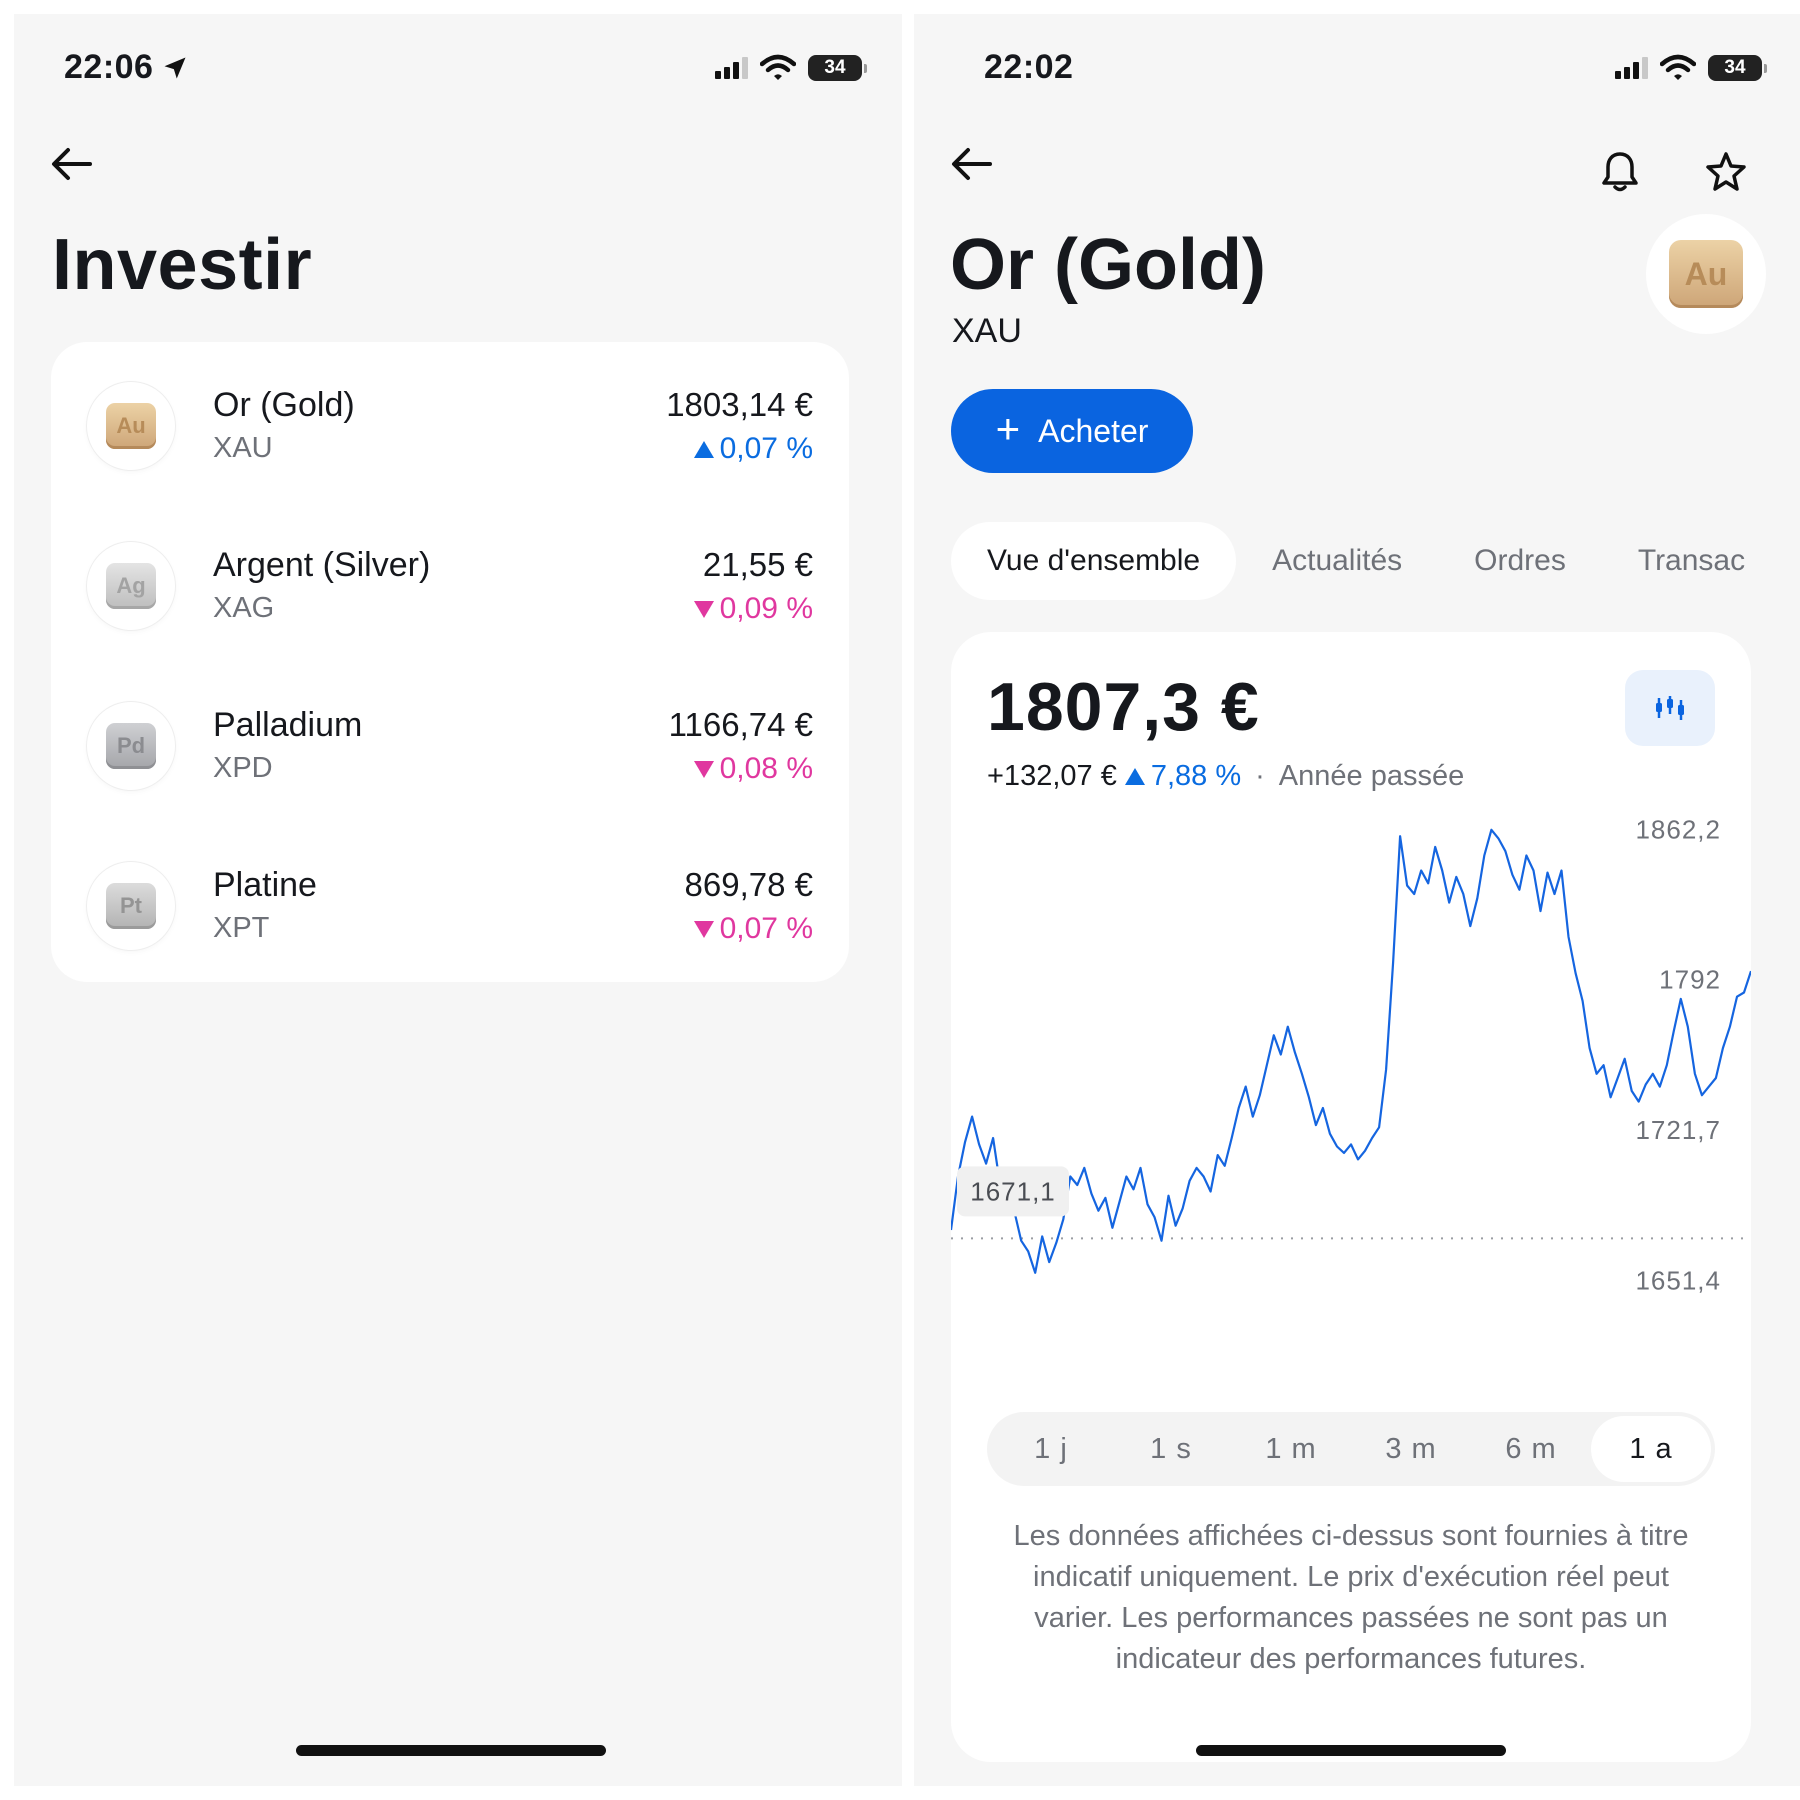 The image size is (1800, 1800). Describe the element at coordinates (1052, 776) in the screenshot. I see `change-absolute: +132,07 €` at that location.